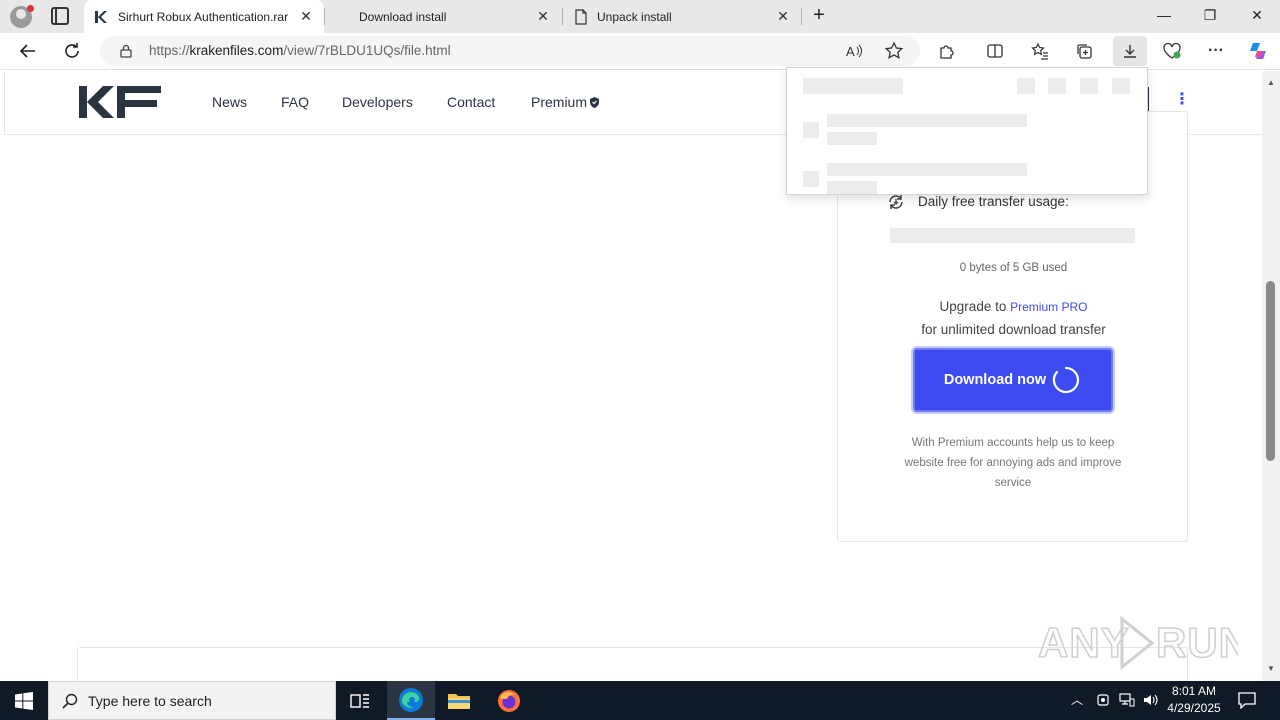 The height and width of the screenshot is (720, 1280). Describe the element at coordinates (1216, 51) in the screenshot. I see `settings-more-icon: ···` at that location.